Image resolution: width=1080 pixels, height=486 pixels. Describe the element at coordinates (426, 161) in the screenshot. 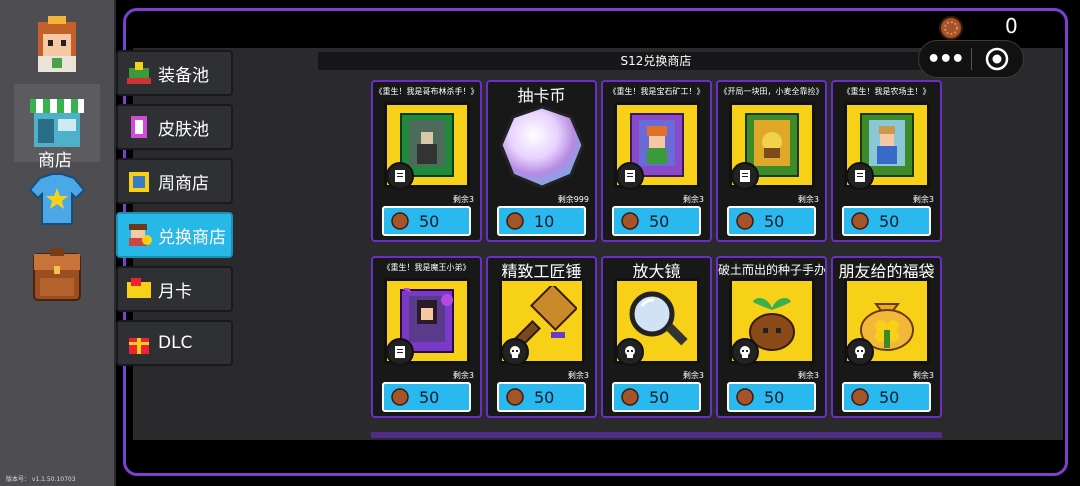

I see `shop-item-card: 《重生！我是哥布林杀手！》 剩余3 50` at that location.